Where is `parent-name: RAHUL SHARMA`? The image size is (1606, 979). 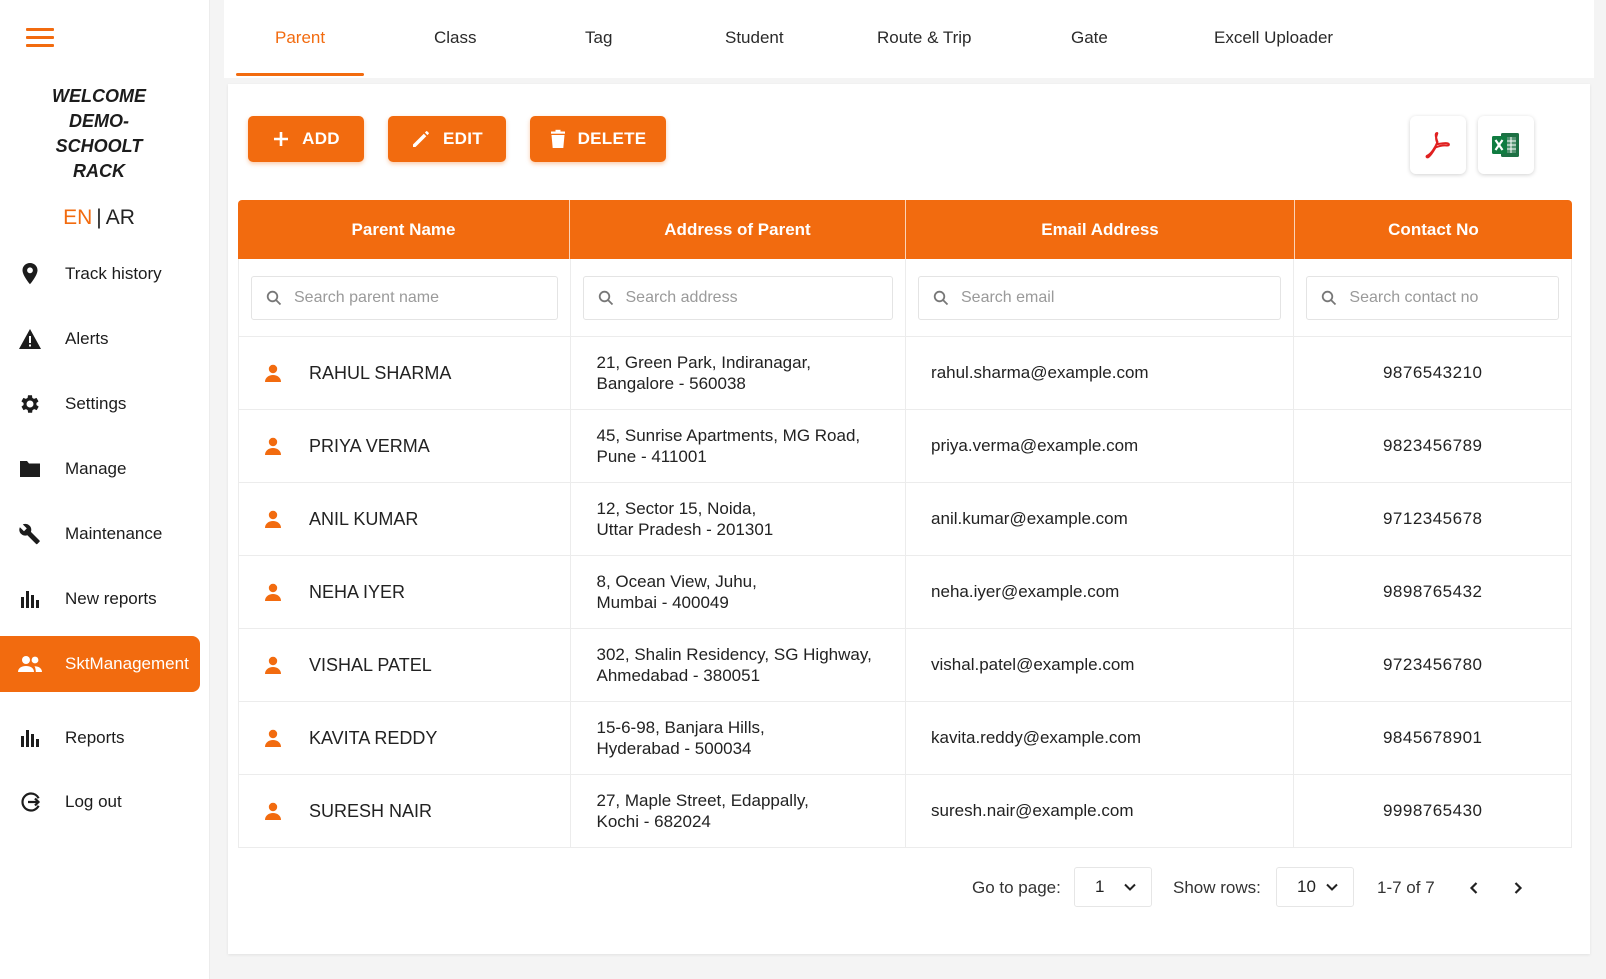
parent-name: RAHUL SHARMA is located at coordinates (380, 372).